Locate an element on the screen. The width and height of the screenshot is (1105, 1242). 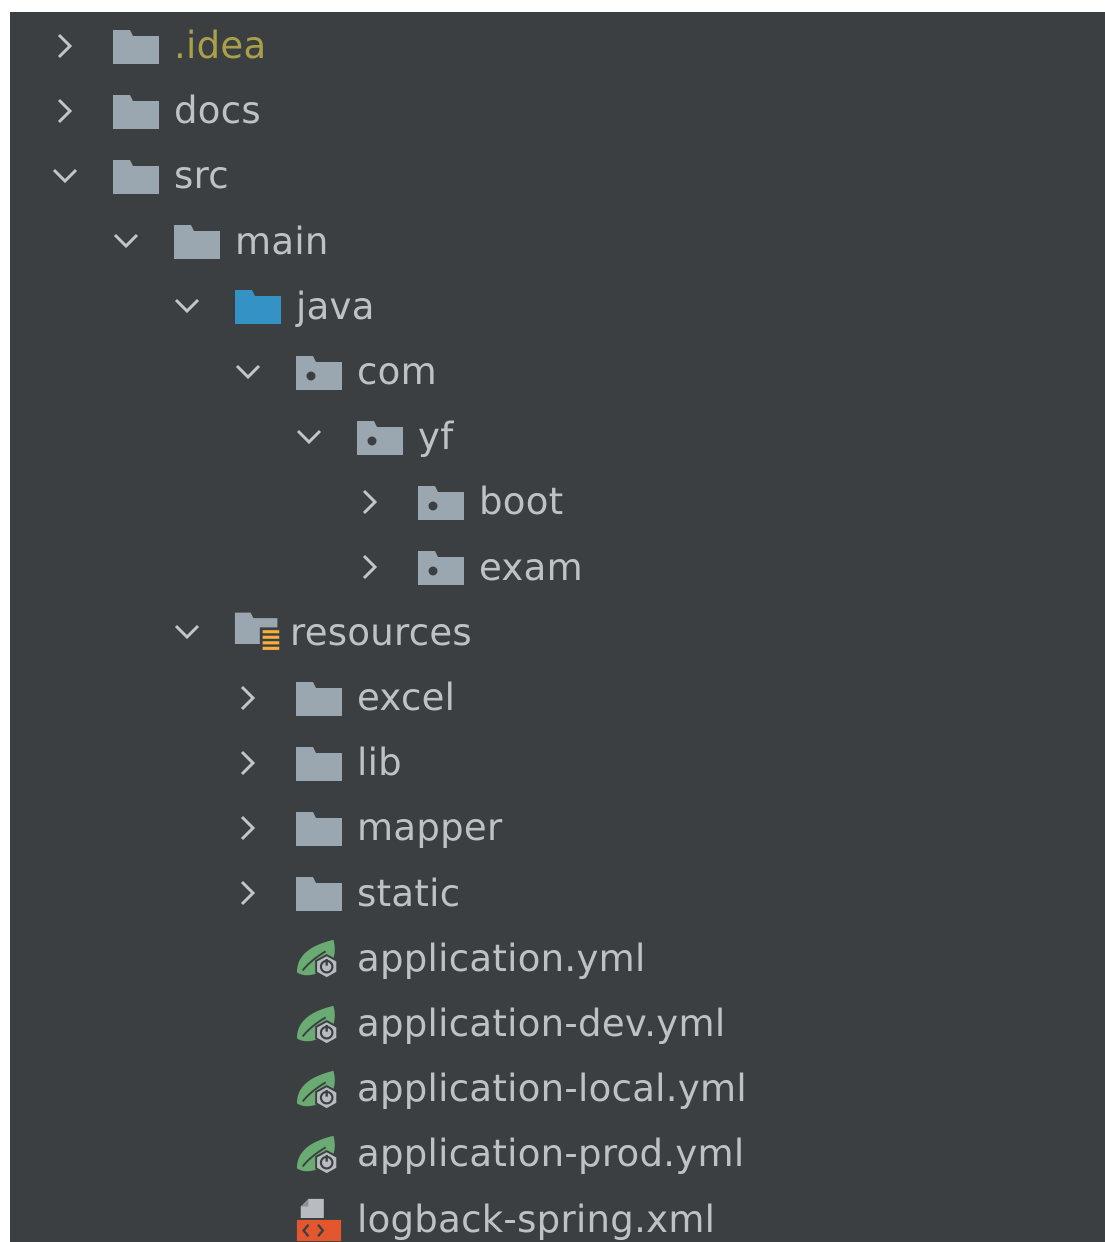
tree-item-label: lib is located at coordinates (379, 763).